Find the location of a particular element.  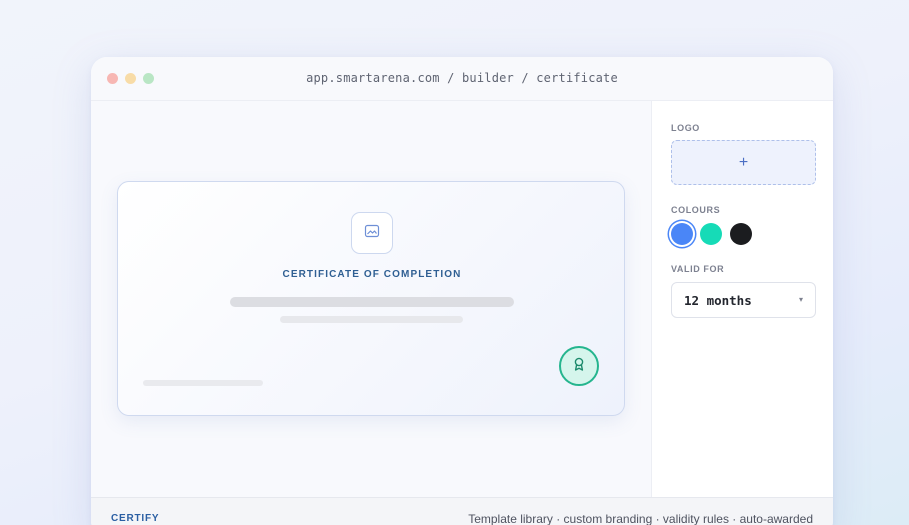

validity-select: 12 months ▾ is located at coordinates (743, 300).